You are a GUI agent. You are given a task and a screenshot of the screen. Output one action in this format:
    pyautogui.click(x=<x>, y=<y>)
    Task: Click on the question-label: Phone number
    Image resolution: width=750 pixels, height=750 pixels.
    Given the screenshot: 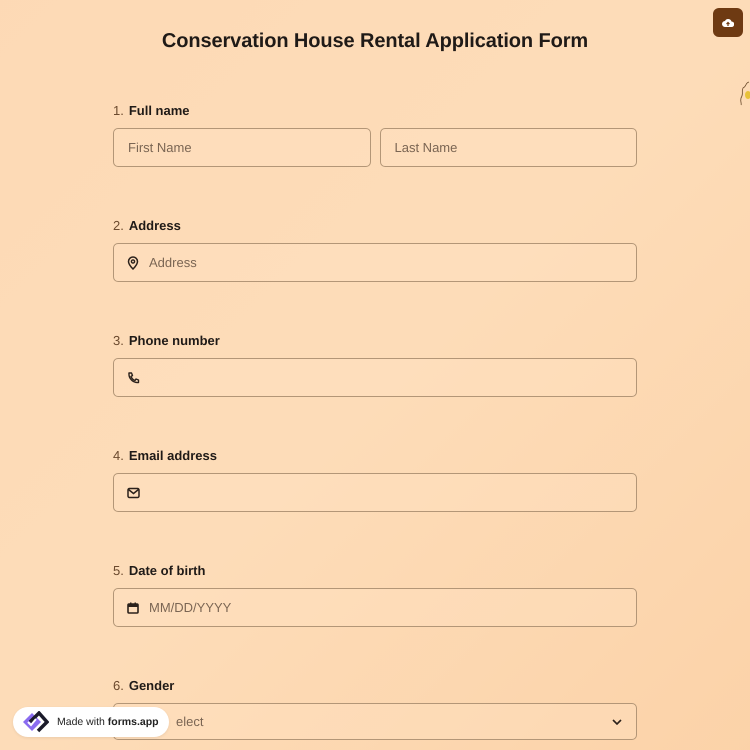 What is the action you would take?
    pyautogui.click(x=174, y=341)
    